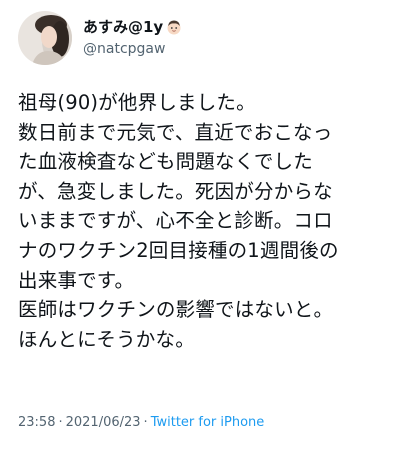 The height and width of the screenshot is (454, 419). What do you see at coordinates (175, 221) in the screenshot?
I see `tweet-text-line: いままですが、心不全と診断。コロ` at bounding box center [175, 221].